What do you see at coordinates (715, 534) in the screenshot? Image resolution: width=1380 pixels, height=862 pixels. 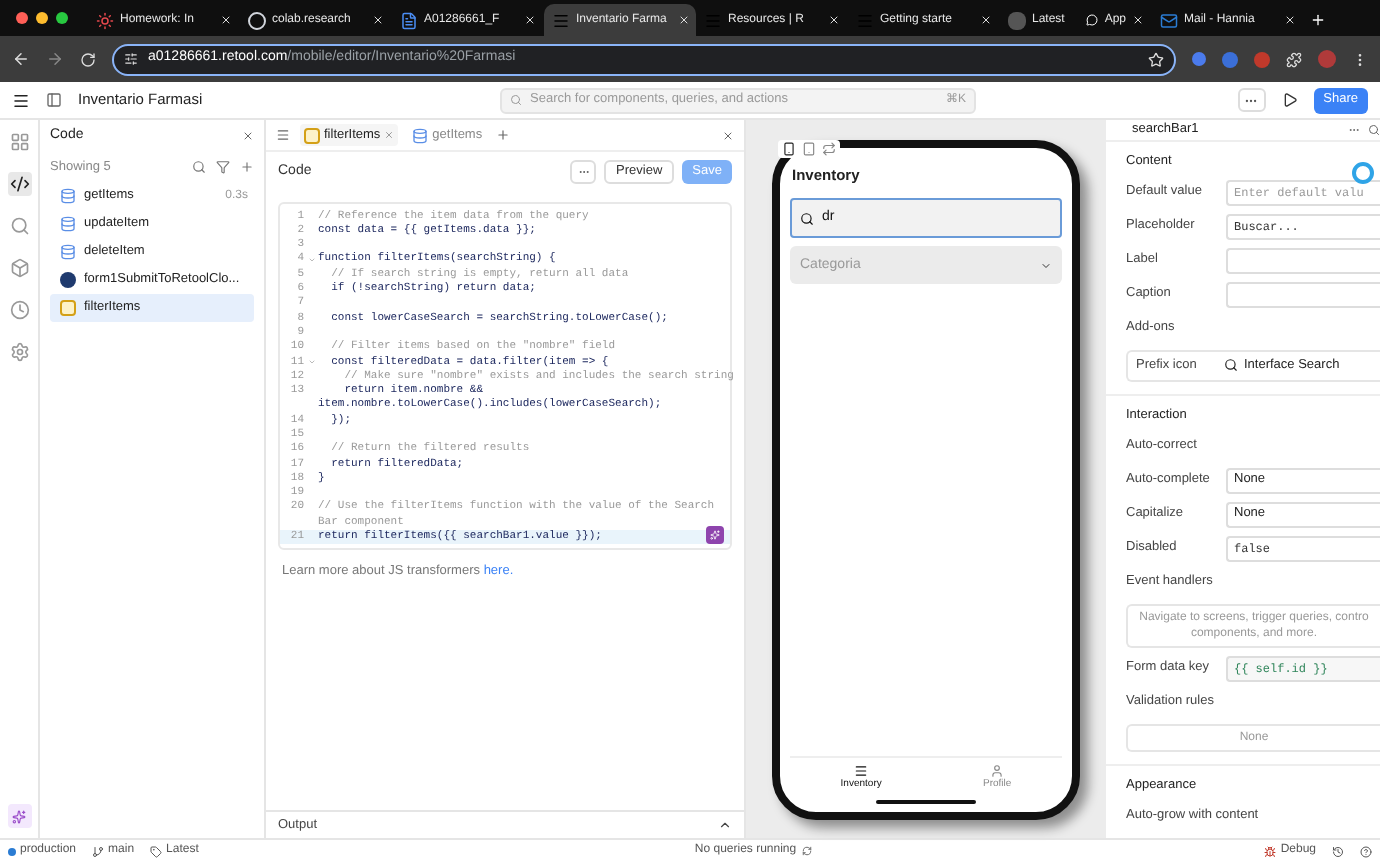 I see `assistant-icon` at bounding box center [715, 534].